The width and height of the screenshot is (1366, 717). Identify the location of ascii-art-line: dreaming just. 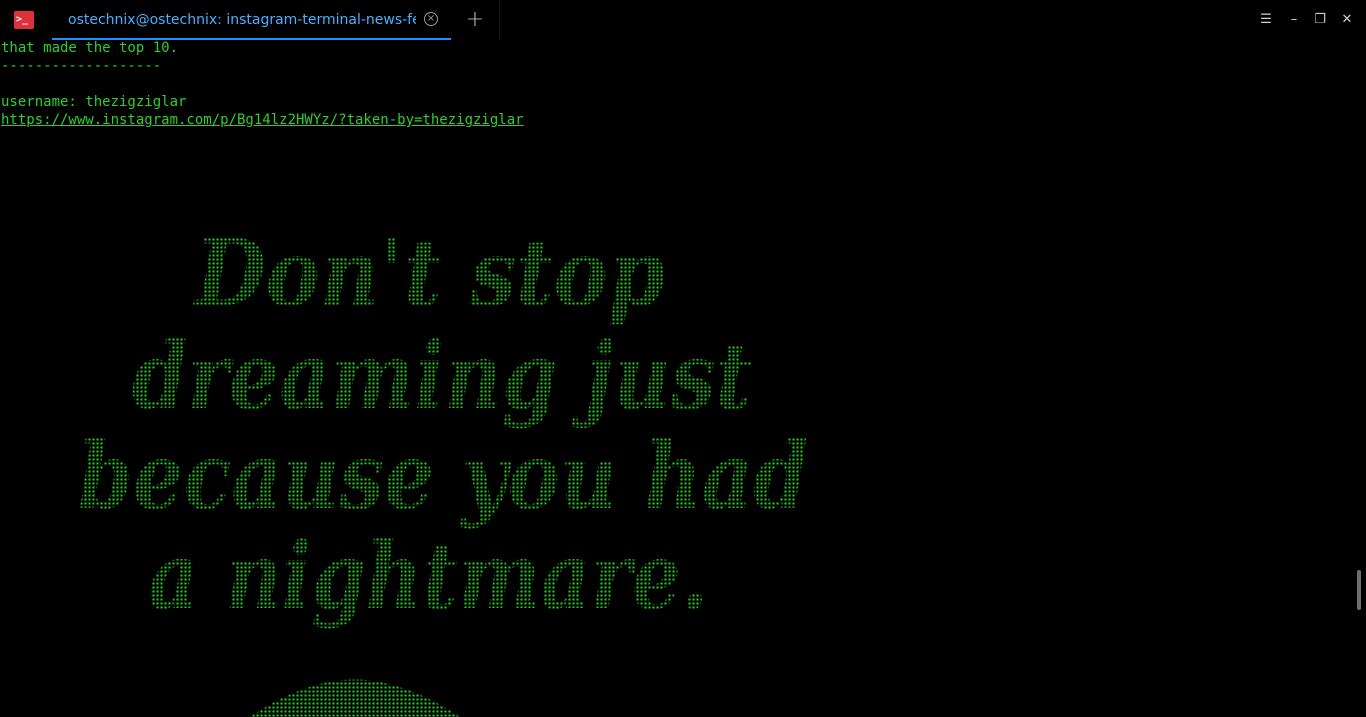
(442, 376).